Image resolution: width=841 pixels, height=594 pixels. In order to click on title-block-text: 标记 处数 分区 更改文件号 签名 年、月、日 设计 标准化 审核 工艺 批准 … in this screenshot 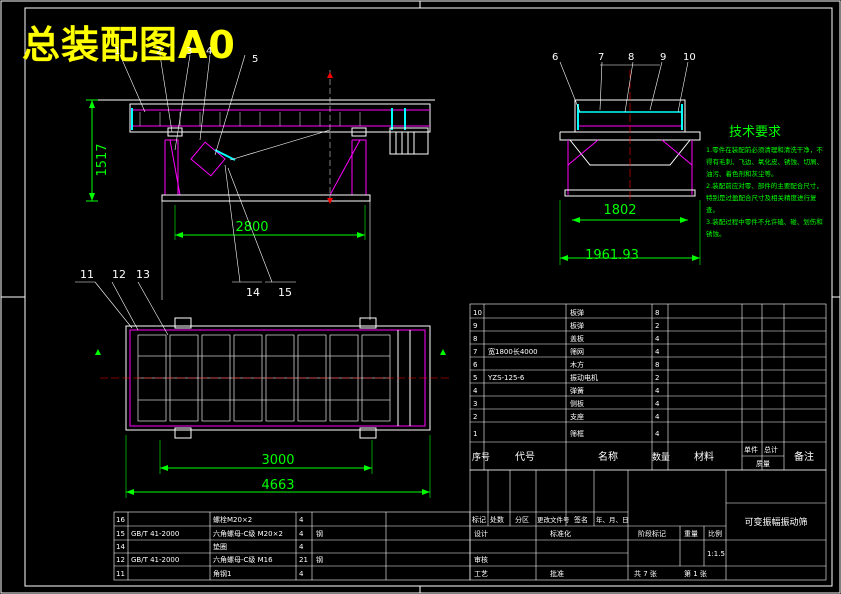, I will do `click(640, 546)`.